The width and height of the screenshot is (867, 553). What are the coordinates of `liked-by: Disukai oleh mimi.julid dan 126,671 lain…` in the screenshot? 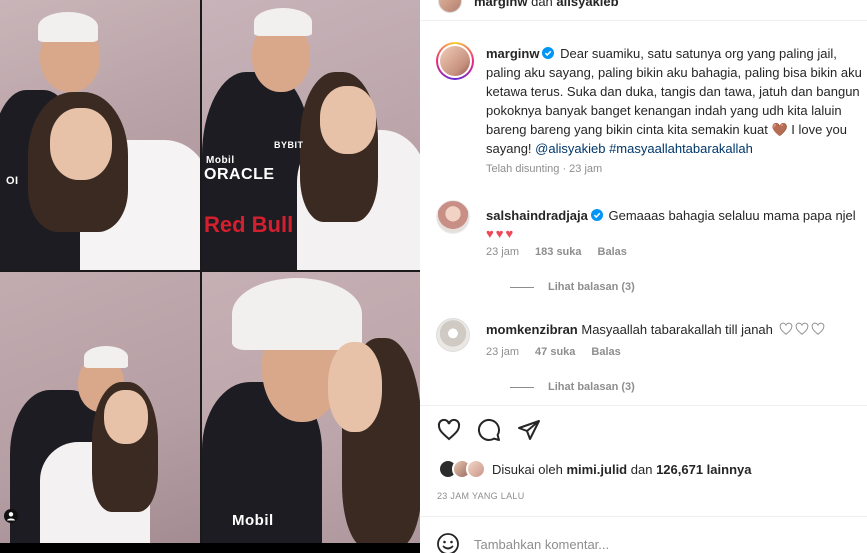 It's located at (594, 469).